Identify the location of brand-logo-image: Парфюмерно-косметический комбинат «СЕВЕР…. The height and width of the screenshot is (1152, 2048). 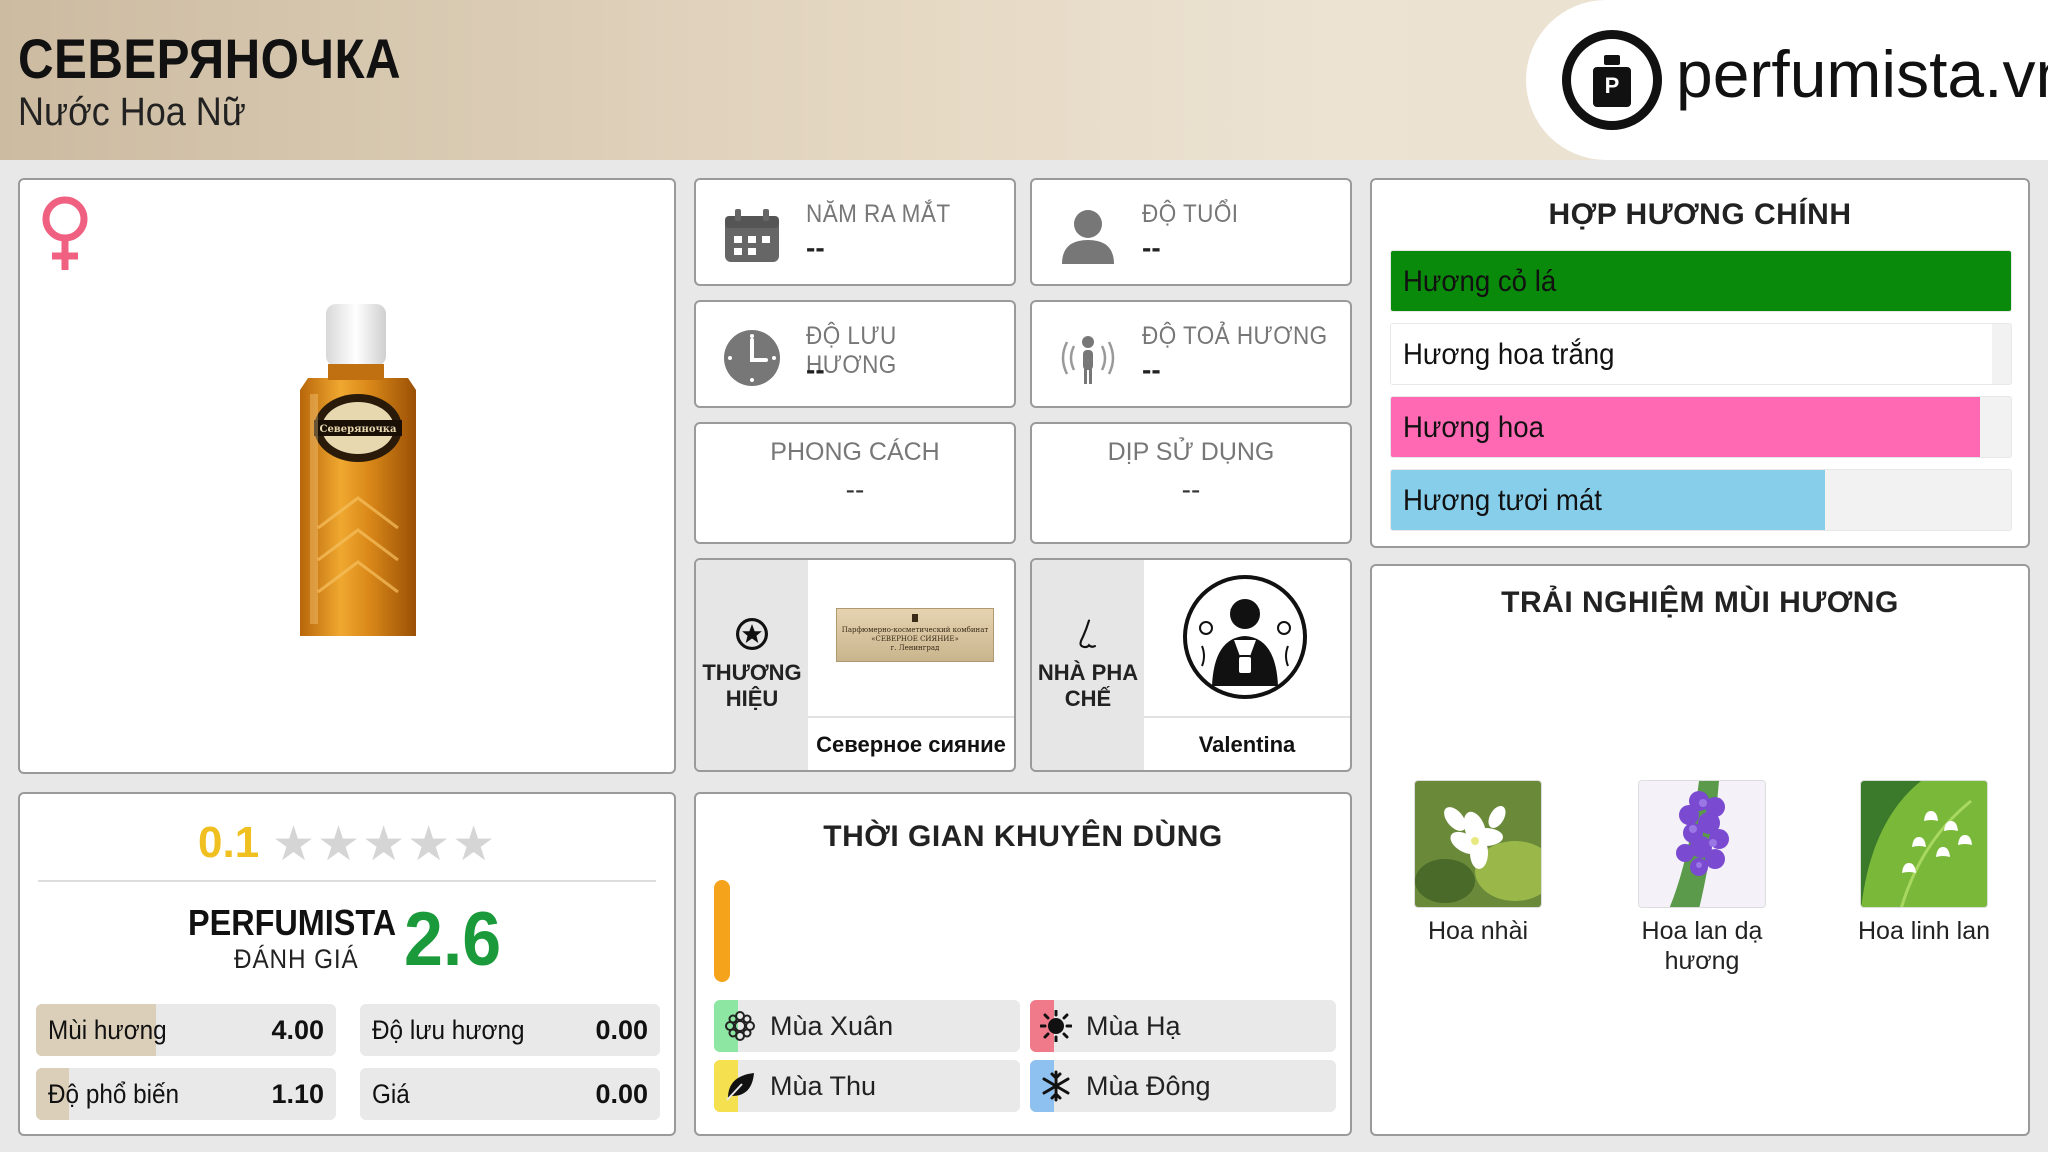
(915, 635).